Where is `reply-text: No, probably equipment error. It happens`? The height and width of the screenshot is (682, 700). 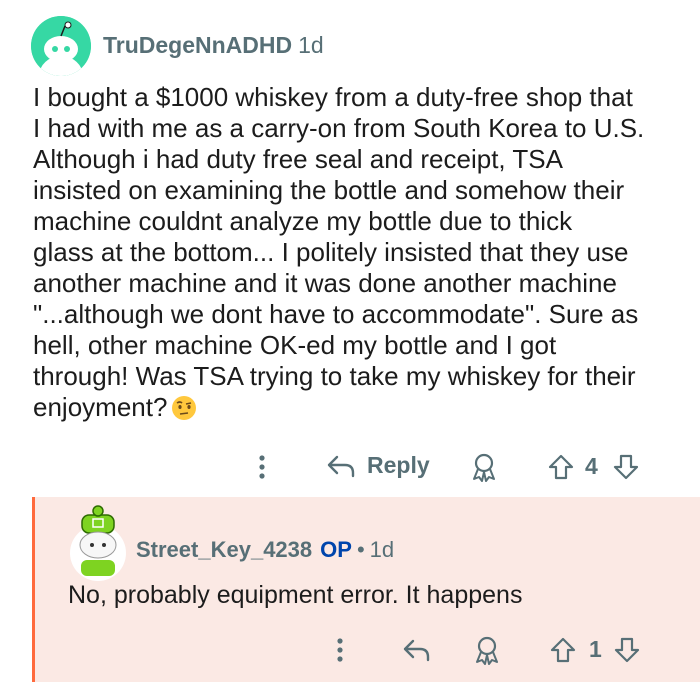 reply-text: No, probably equipment error. It happens is located at coordinates (295, 595).